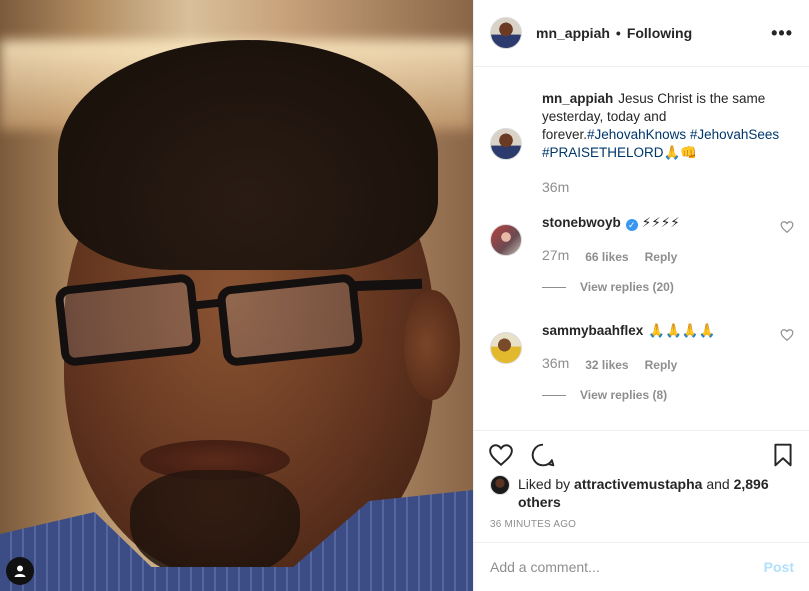  What do you see at coordinates (783, 455) in the screenshot?
I see `bookmark-icon` at bounding box center [783, 455].